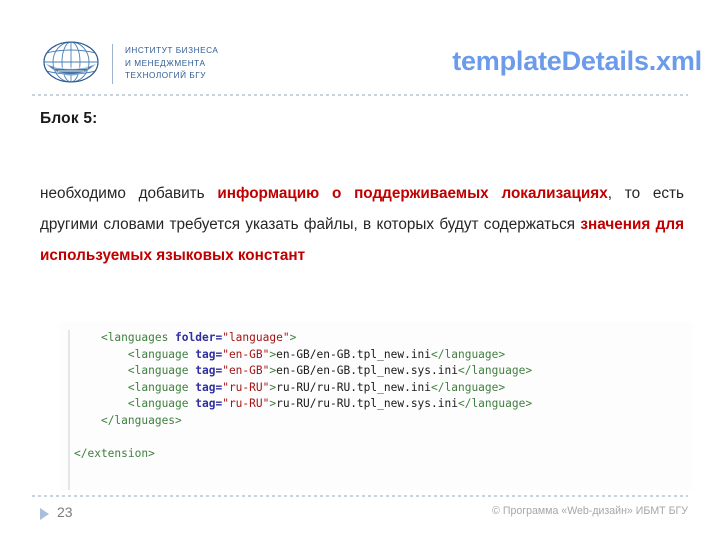  I want to click on code-token: "language", so click(256, 337).